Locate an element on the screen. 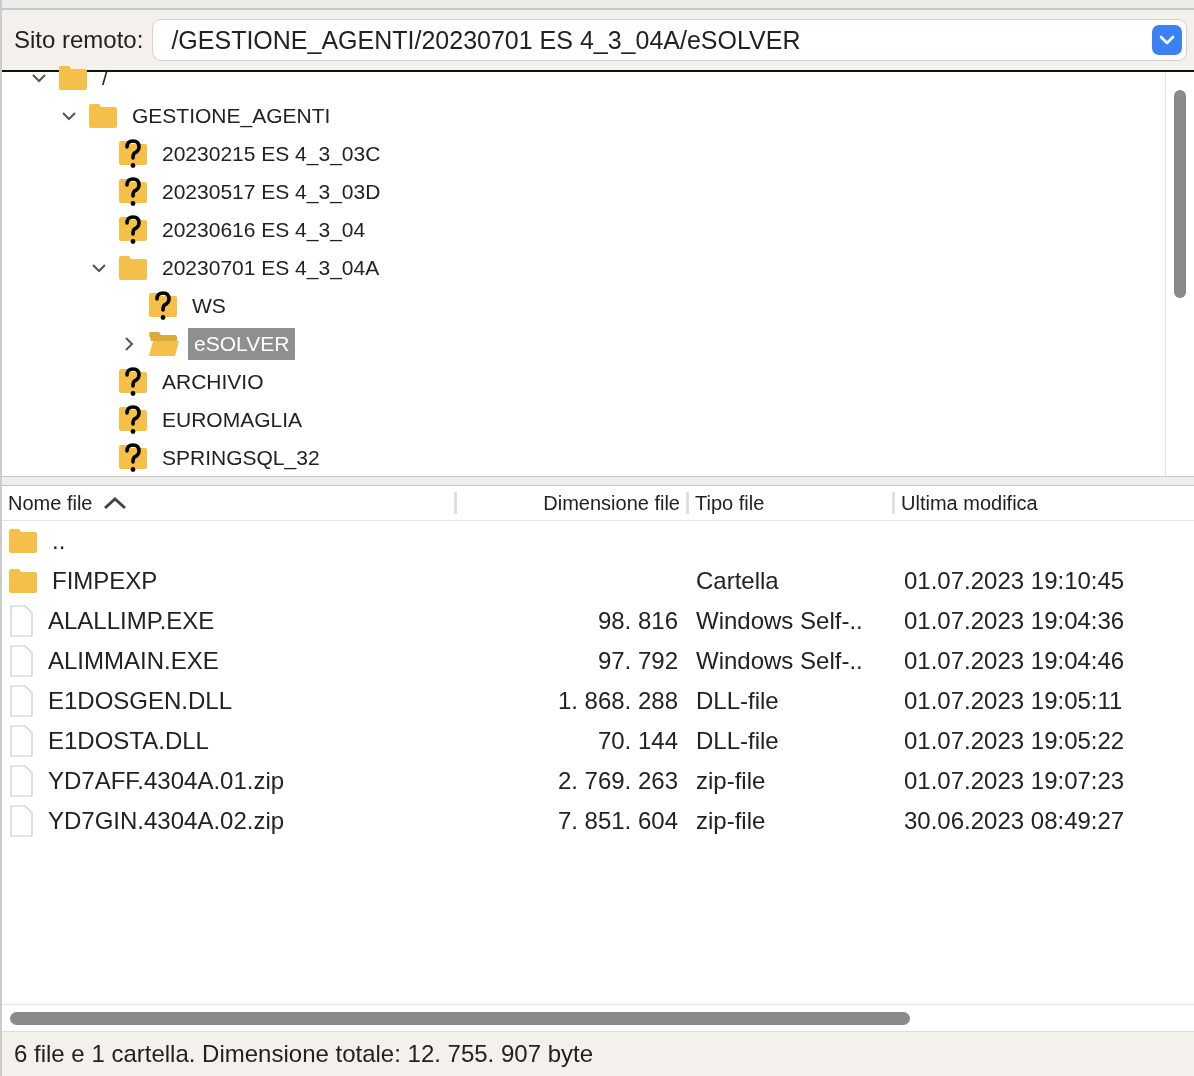 Image resolution: width=1194 pixels, height=1076 pixels. file-name: FIMPEXP is located at coordinates (105, 581).